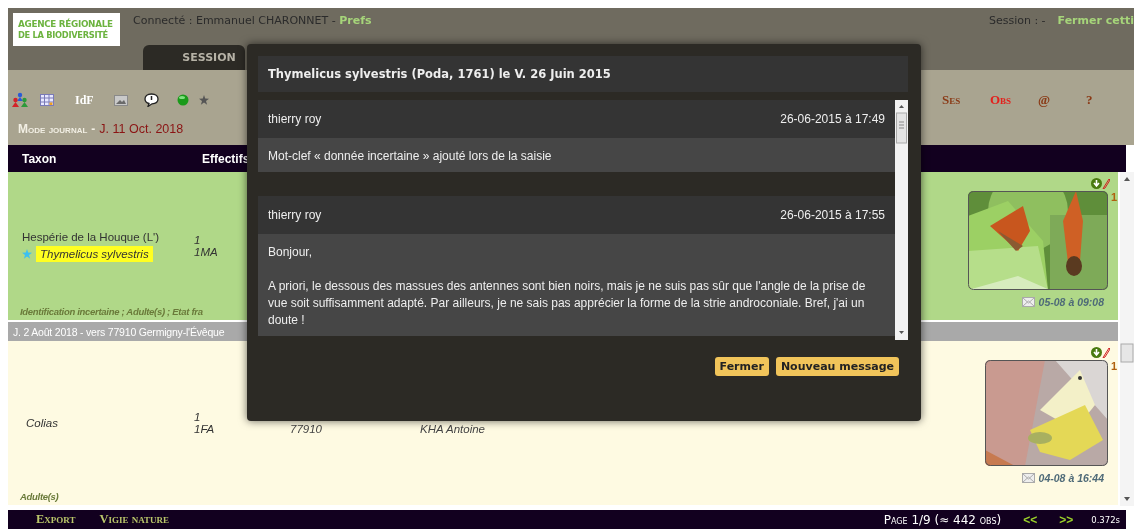 This screenshot has width=1134, height=529. What do you see at coordinates (47, 100) in the screenshot?
I see `grid-icon` at bounding box center [47, 100].